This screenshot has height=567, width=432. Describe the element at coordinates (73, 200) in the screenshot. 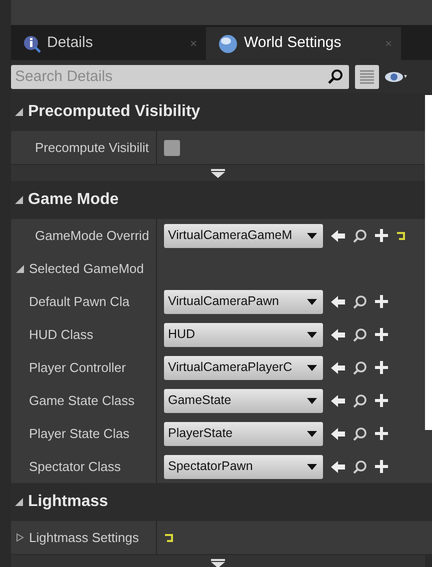

I see `section-title: Game Mode` at that location.